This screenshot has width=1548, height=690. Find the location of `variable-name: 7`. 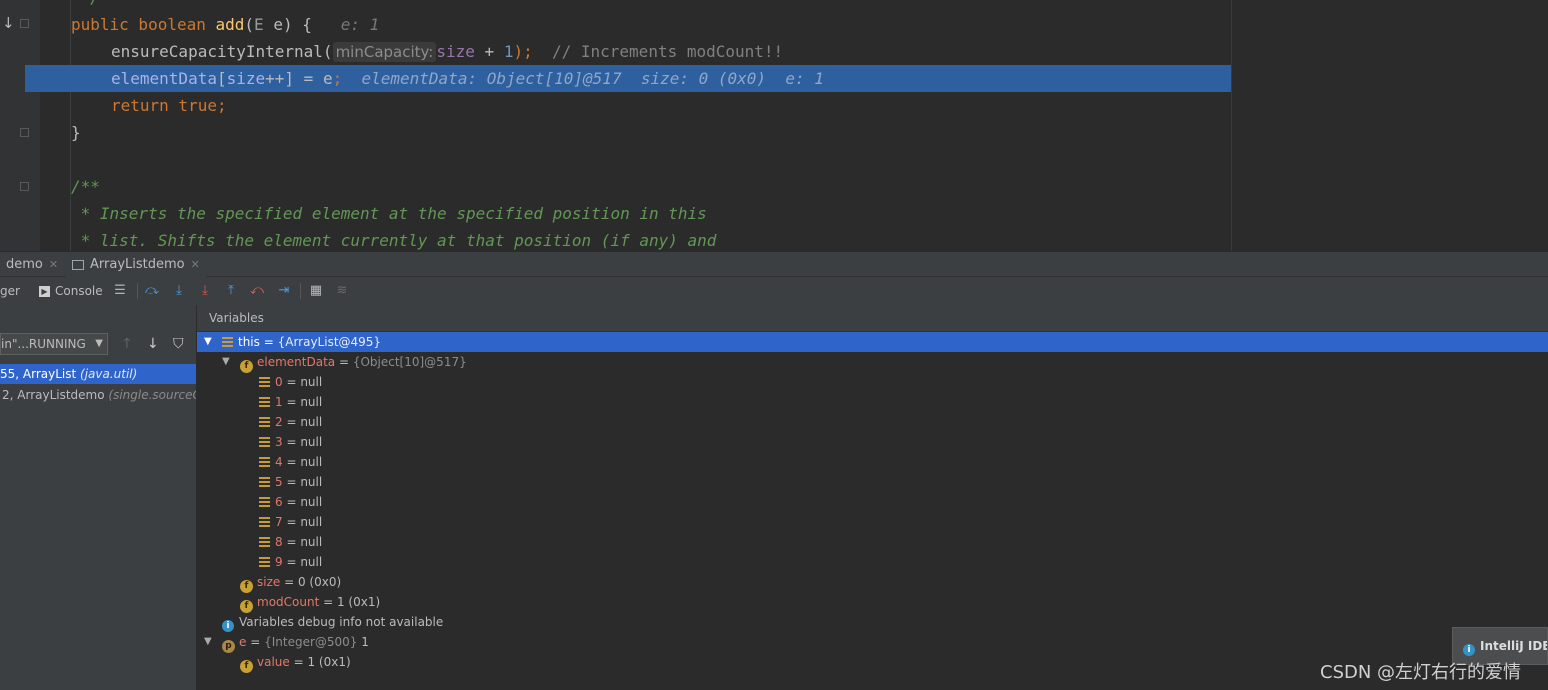

variable-name: 7 is located at coordinates (279, 522).